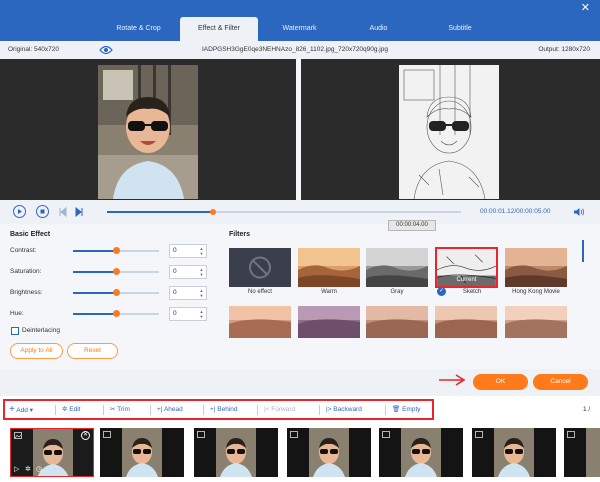 This screenshot has height=482, width=600. Describe the element at coordinates (460, 29) in the screenshot. I see `tab-subtitle: Subtitle` at that location.